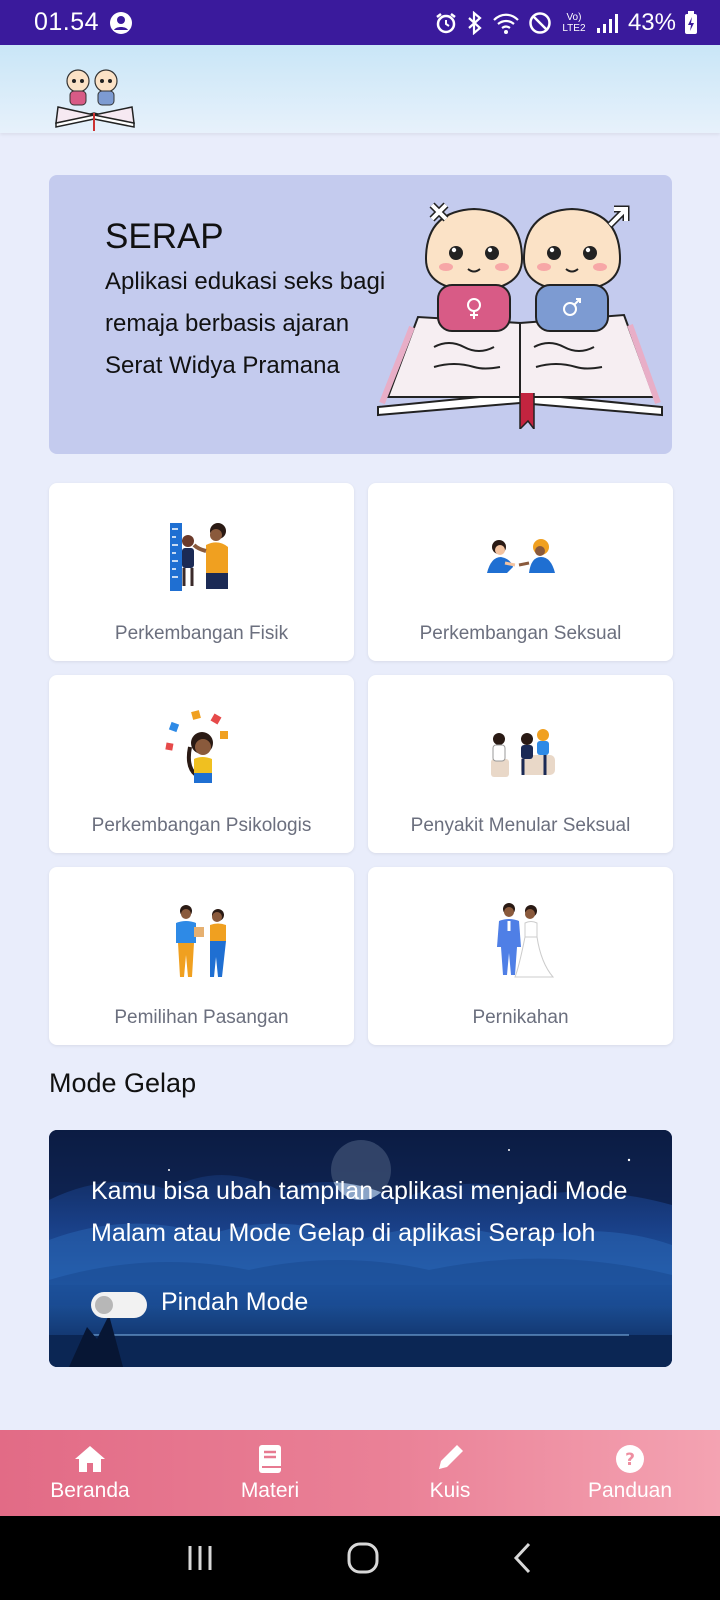  I want to click on std-consultation-illustration, so click(522, 753).